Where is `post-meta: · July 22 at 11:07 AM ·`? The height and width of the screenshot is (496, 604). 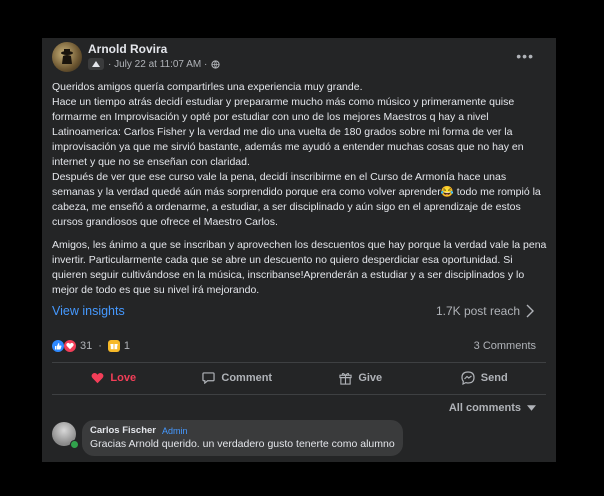 post-meta: · July 22 at 11:07 AM · is located at coordinates (154, 64).